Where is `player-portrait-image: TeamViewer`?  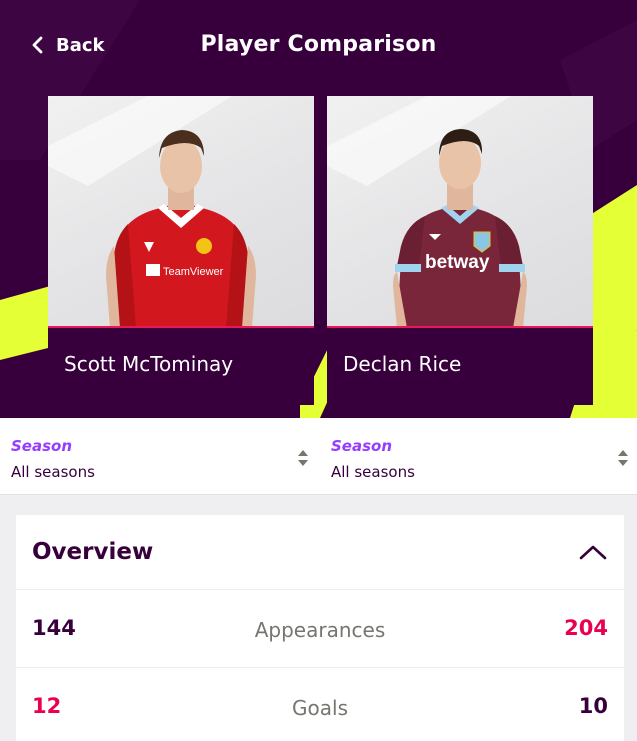 player-portrait-image: TeamViewer is located at coordinates (152, 211).